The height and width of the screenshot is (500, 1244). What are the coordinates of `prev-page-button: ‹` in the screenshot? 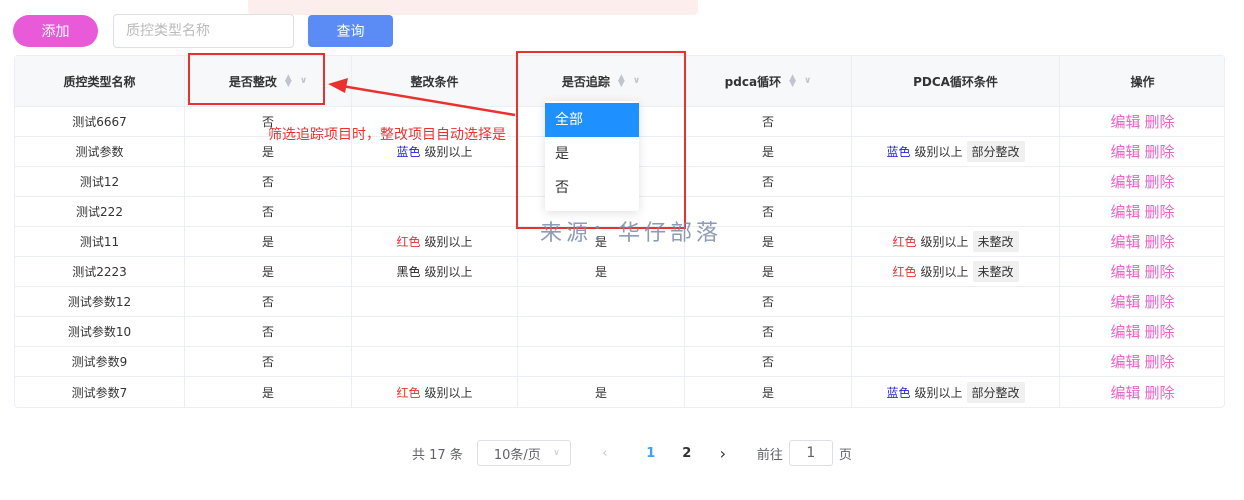 It's located at (605, 453).